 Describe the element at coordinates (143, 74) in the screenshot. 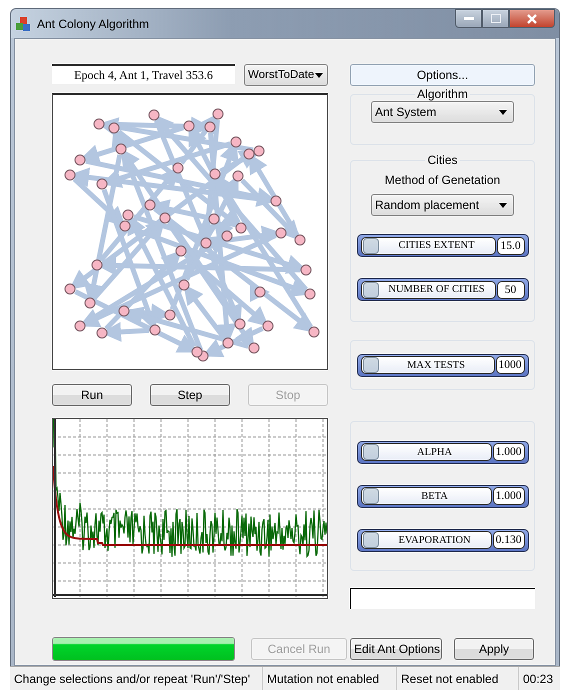

I see `epoch-field: Epoch 4, Ant 1, Travel 353.6` at that location.